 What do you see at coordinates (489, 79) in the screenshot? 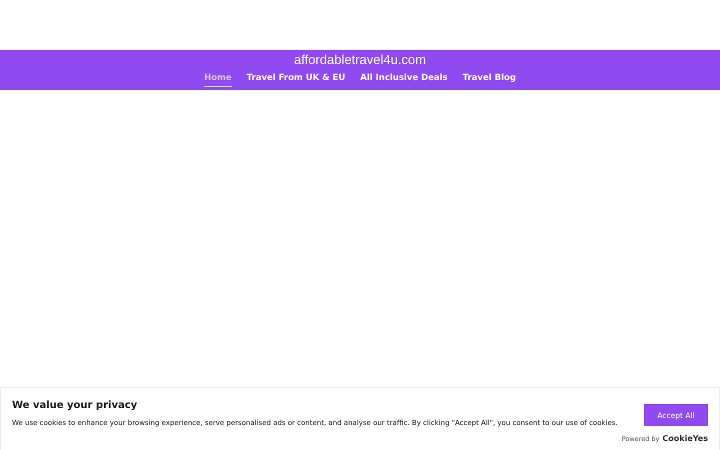
I see `nav-link: Travel Blog` at bounding box center [489, 79].